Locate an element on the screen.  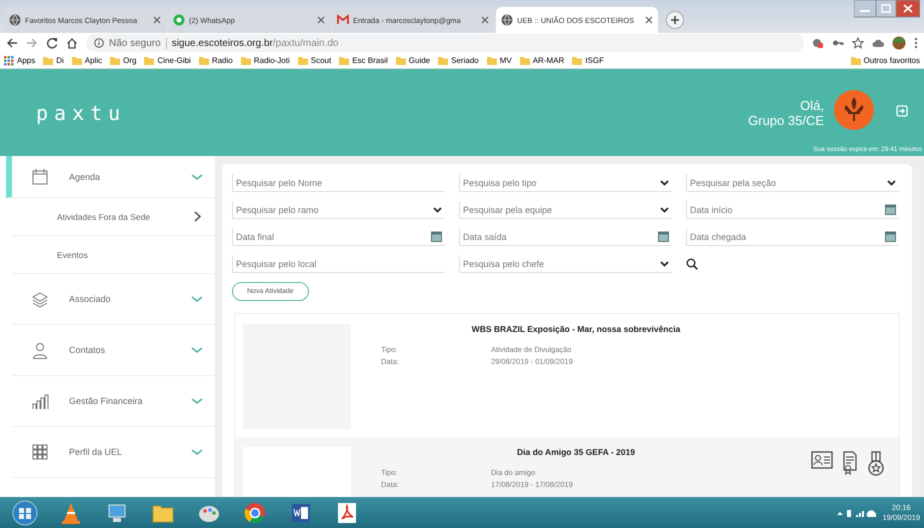
bookmark: Cine-Gibi is located at coordinates (167, 61).